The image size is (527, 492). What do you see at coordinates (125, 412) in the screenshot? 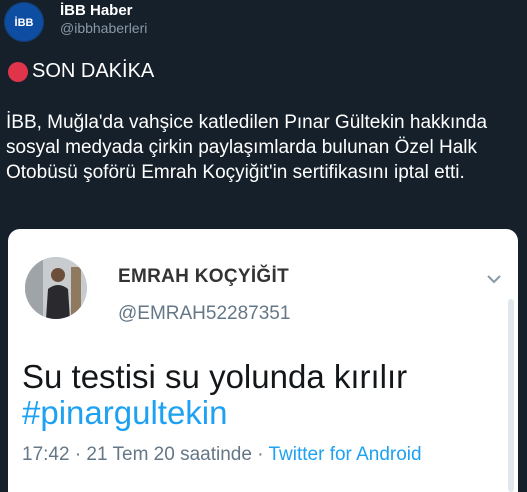
I see `embedded-hashtag: #pinargultekin` at bounding box center [125, 412].